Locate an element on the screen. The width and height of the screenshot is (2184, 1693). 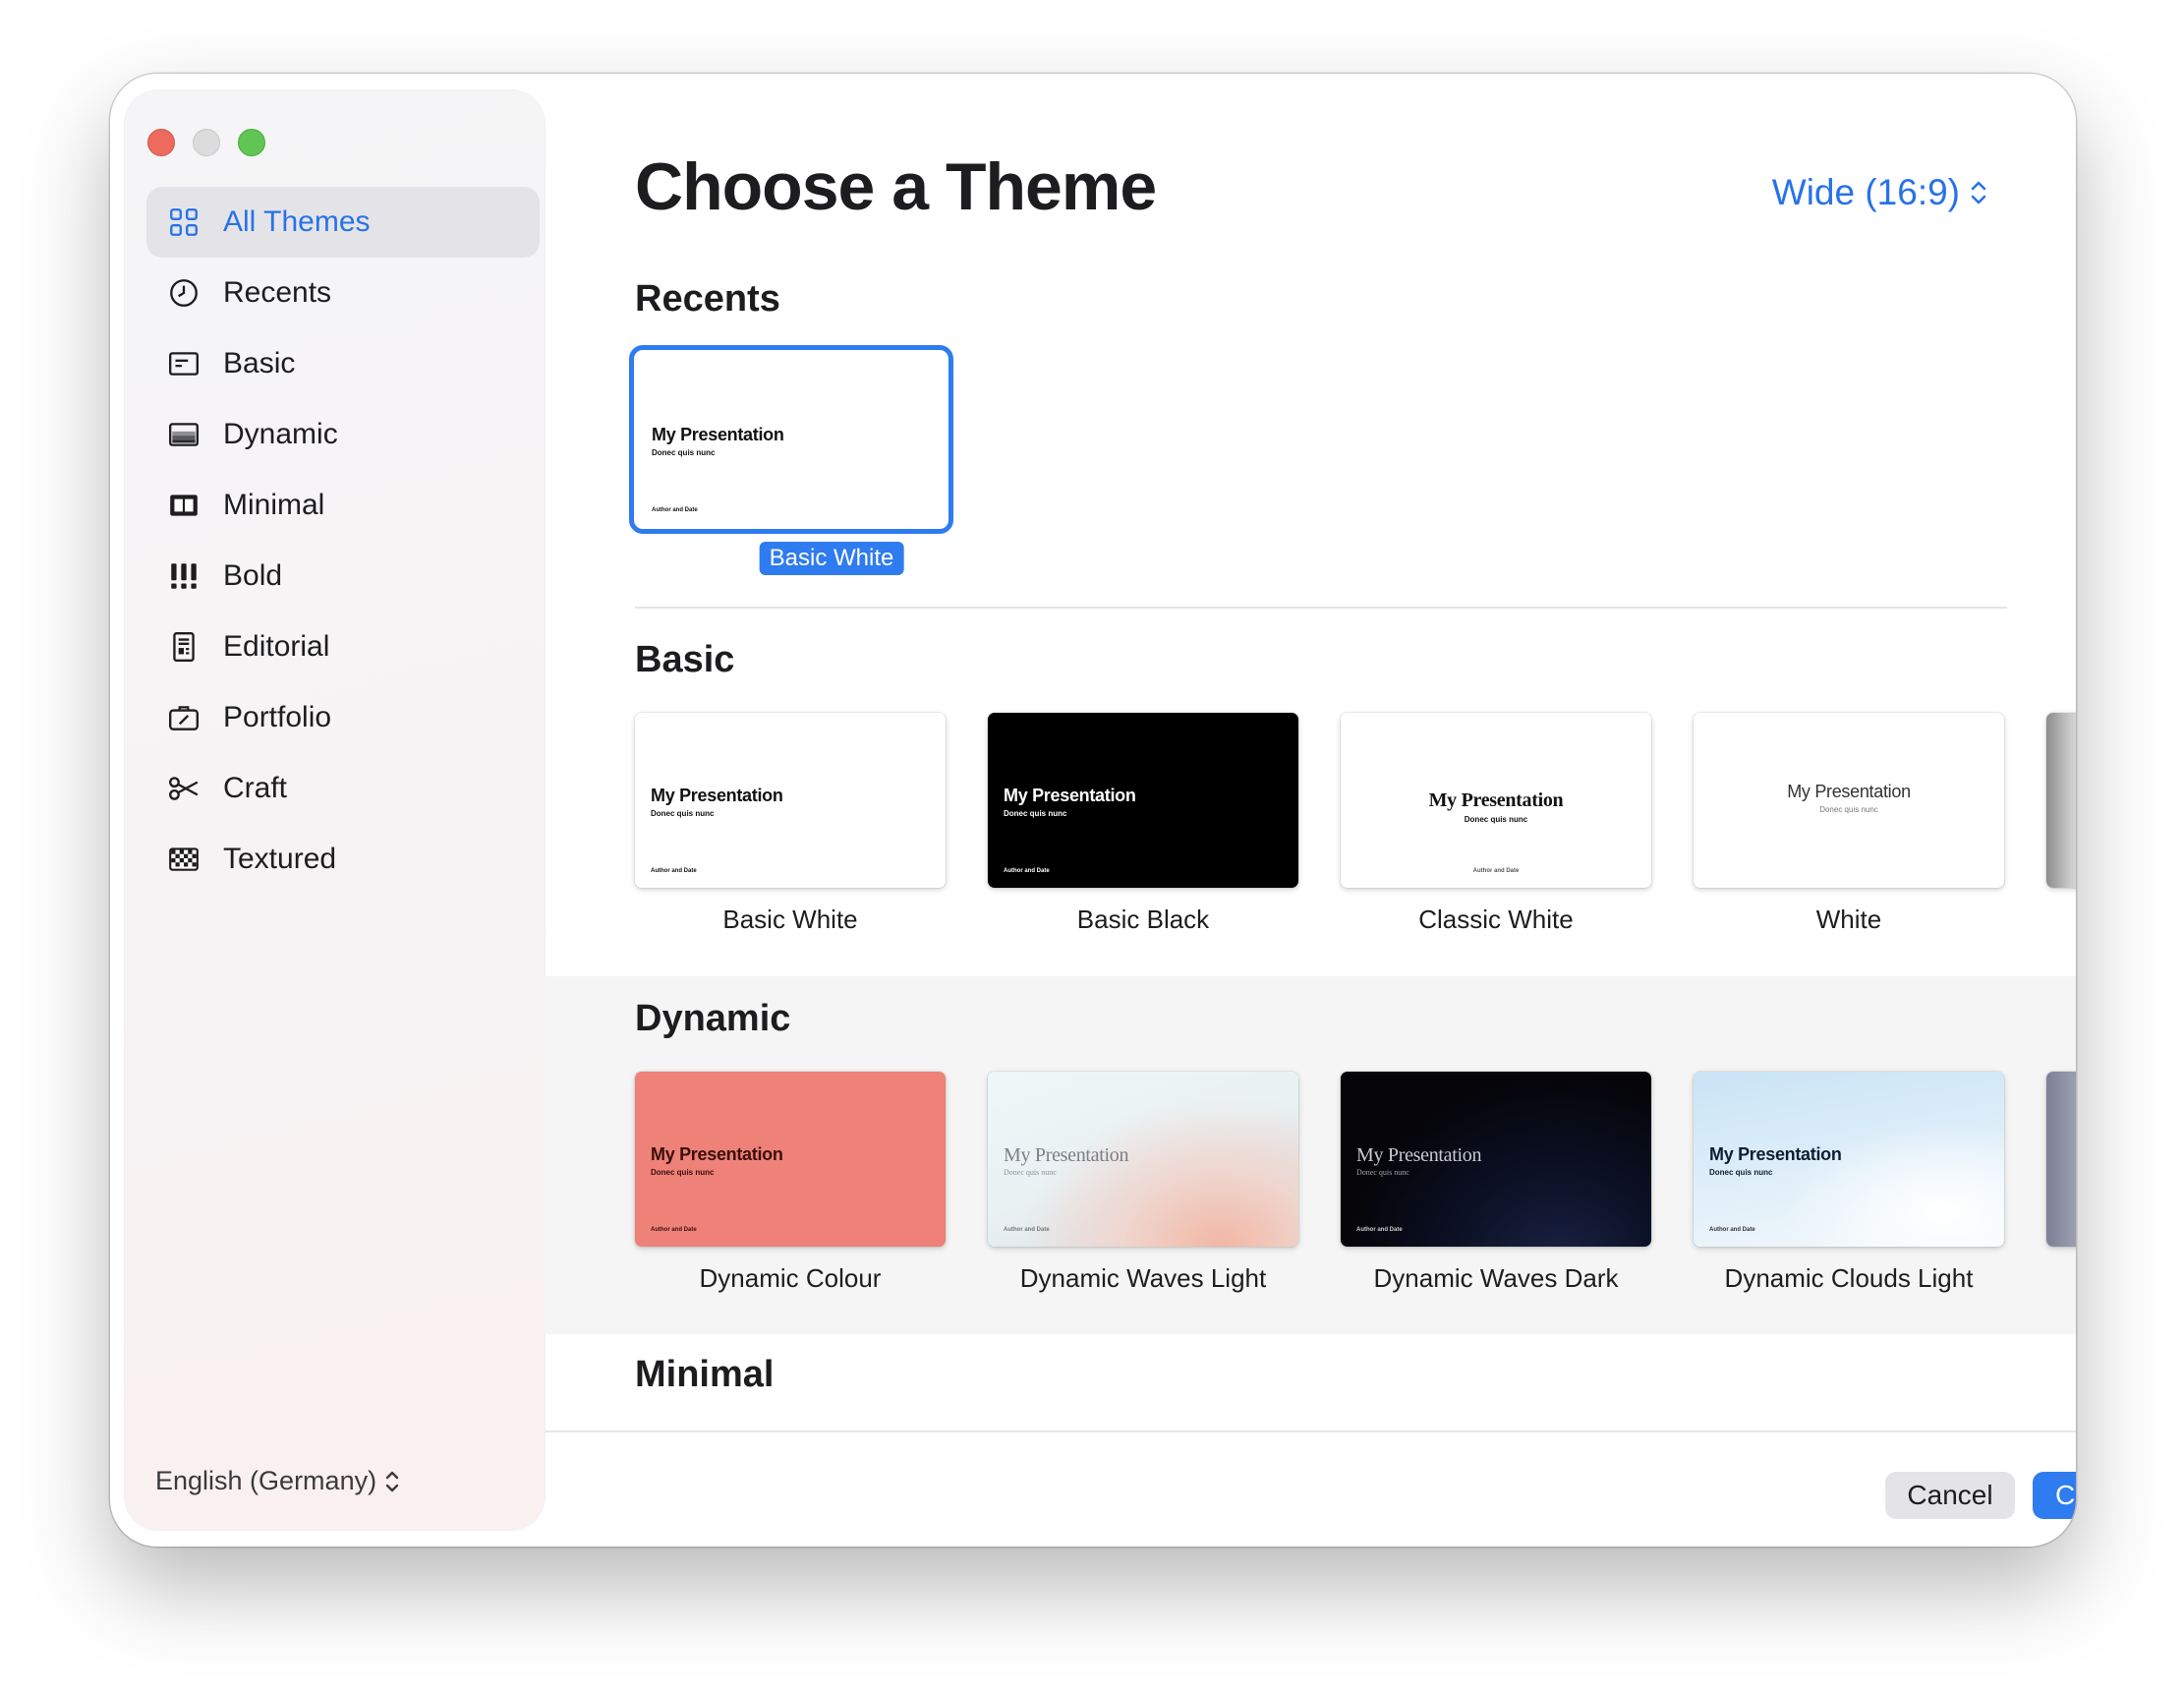
theme-caption: Classic White is located at coordinates (1496, 919).